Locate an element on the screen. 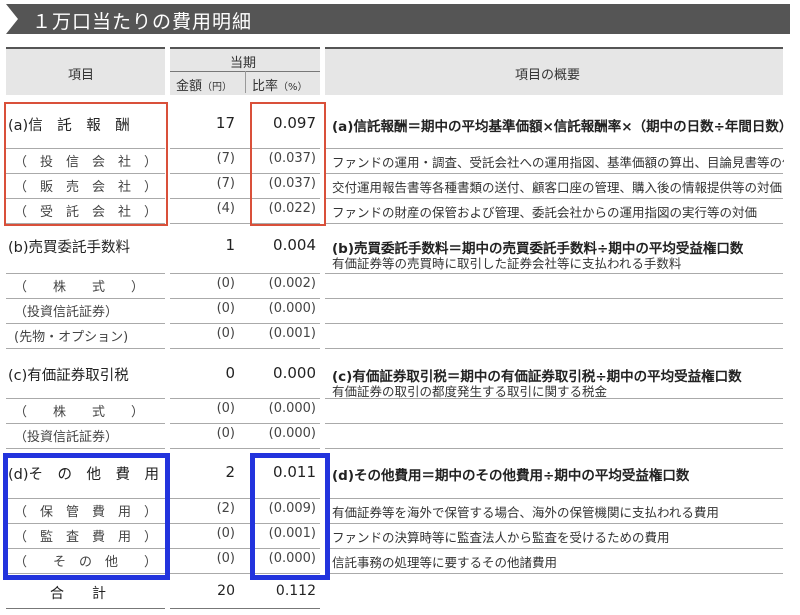 The width and height of the screenshot is (800, 615). header-item-cell: 項目 is located at coordinates (85, 71).